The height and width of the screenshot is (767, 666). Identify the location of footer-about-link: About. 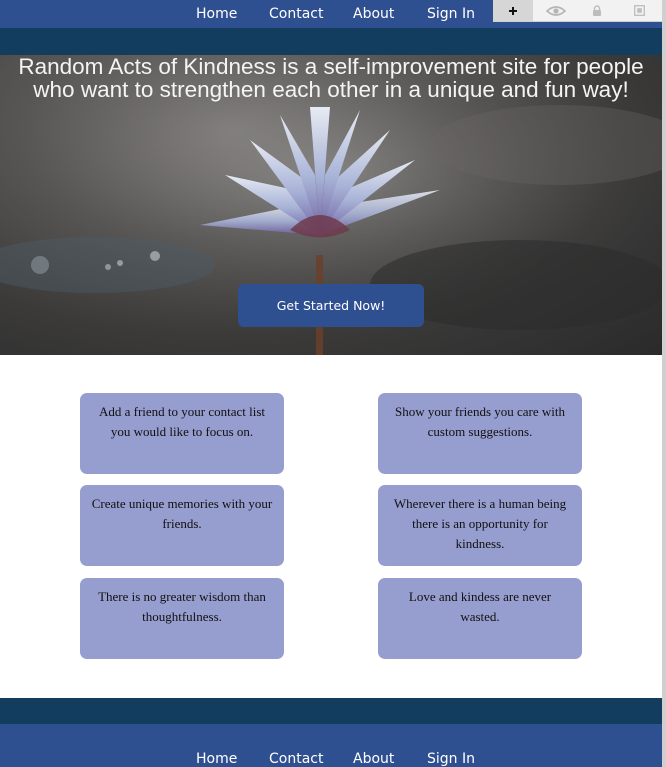
(373, 759).